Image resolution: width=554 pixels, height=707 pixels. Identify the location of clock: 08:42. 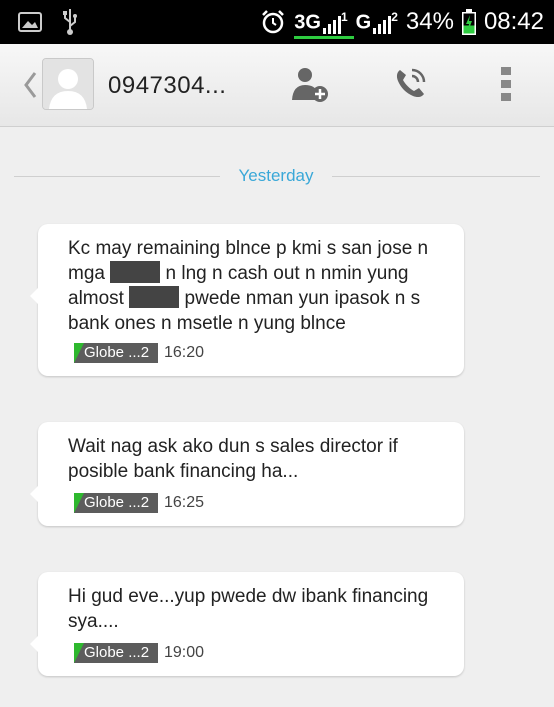
(513, 21).